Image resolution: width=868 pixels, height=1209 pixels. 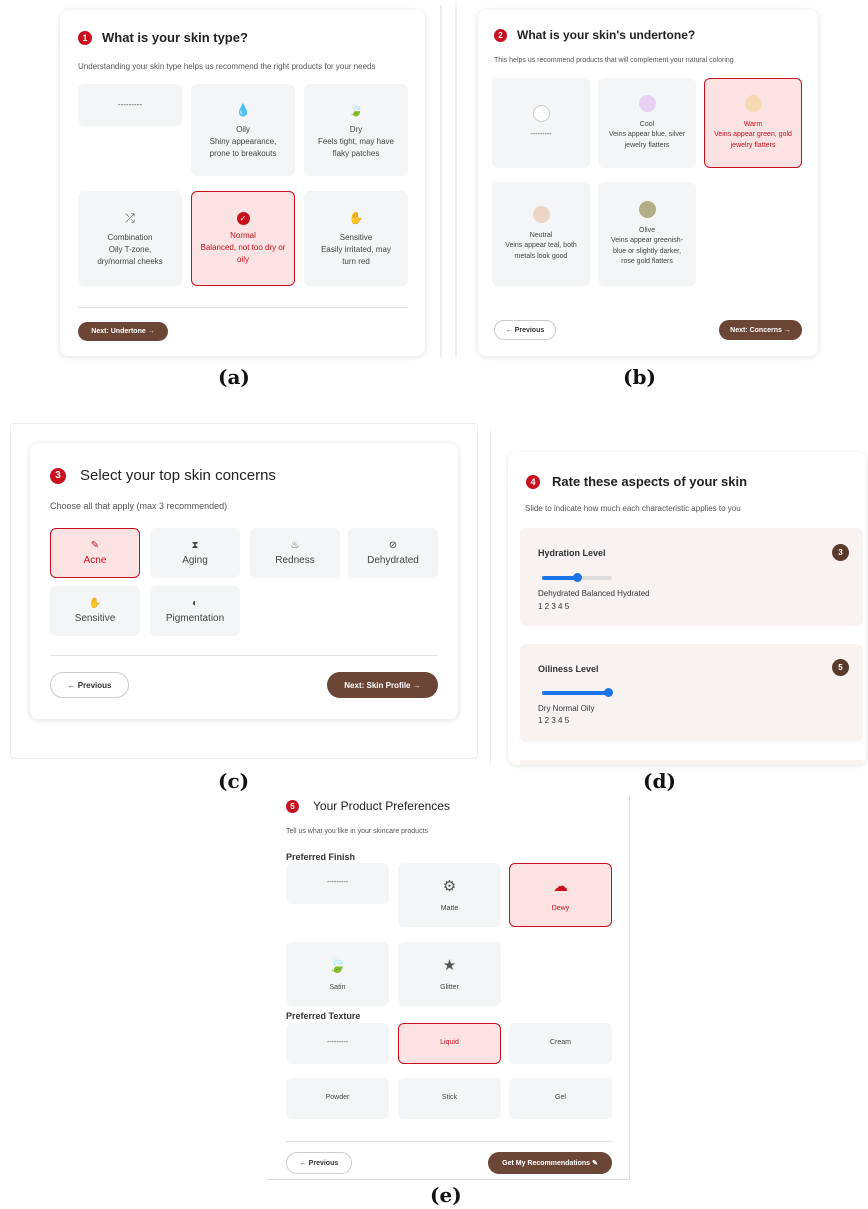 What do you see at coordinates (575, 693) in the screenshot?
I see `slider-fill` at bounding box center [575, 693].